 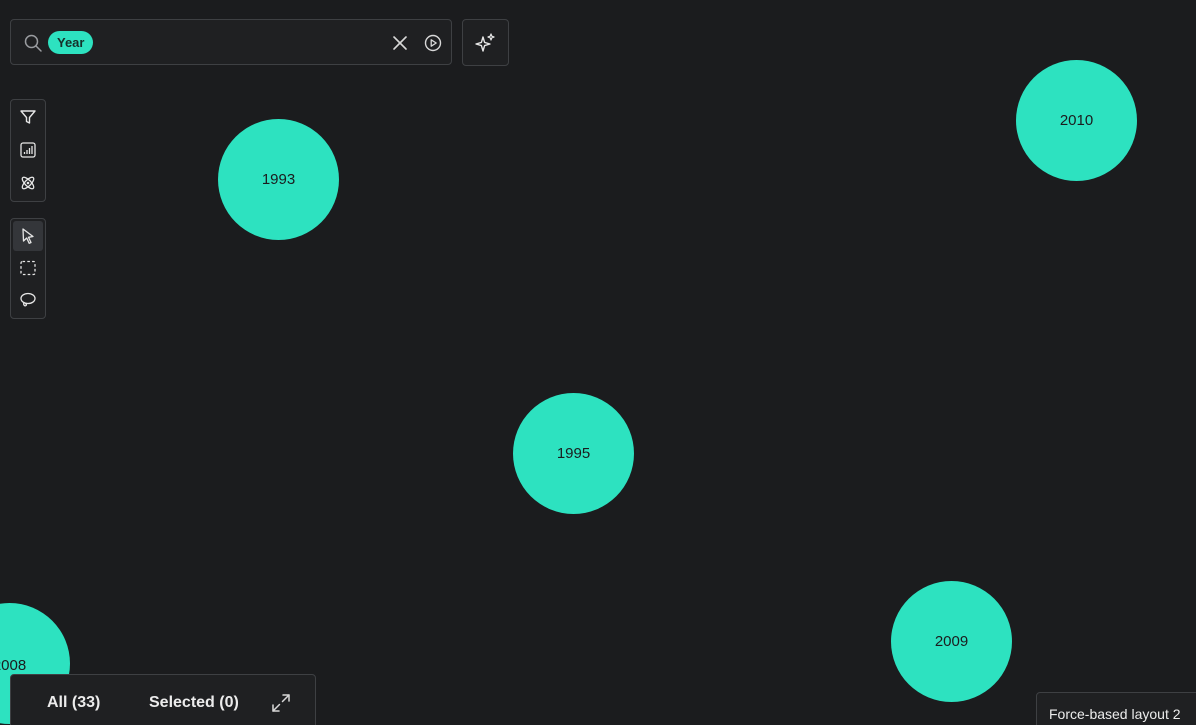 I want to click on node-label: 2010, so click(x=1076, y=120).